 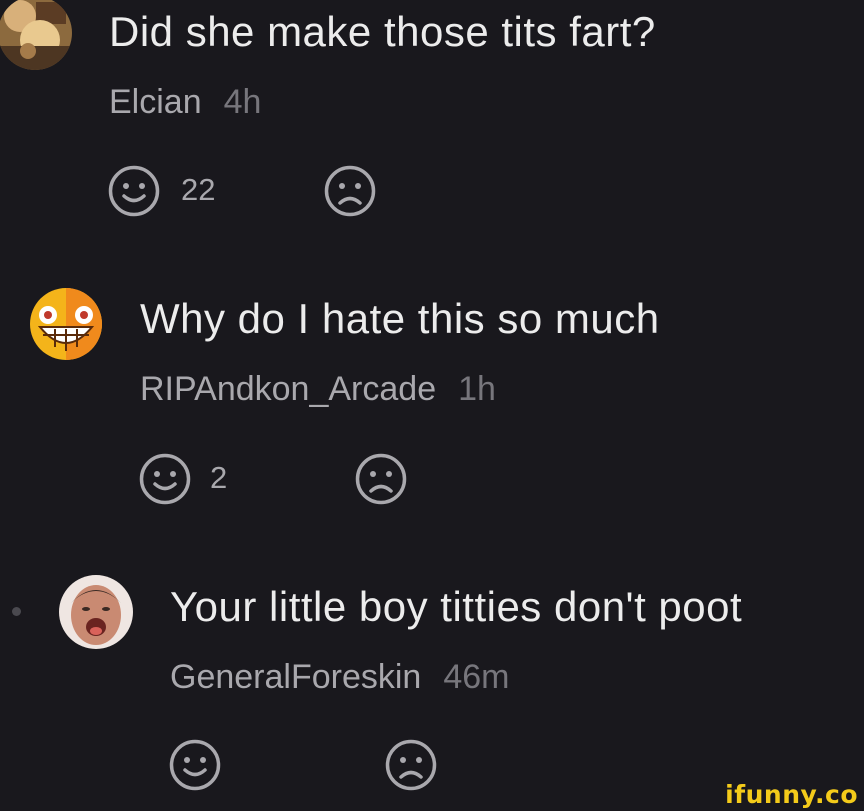 I want to click on comment-meta: GeneralForeskin 46m, so click(x=339, y=677).